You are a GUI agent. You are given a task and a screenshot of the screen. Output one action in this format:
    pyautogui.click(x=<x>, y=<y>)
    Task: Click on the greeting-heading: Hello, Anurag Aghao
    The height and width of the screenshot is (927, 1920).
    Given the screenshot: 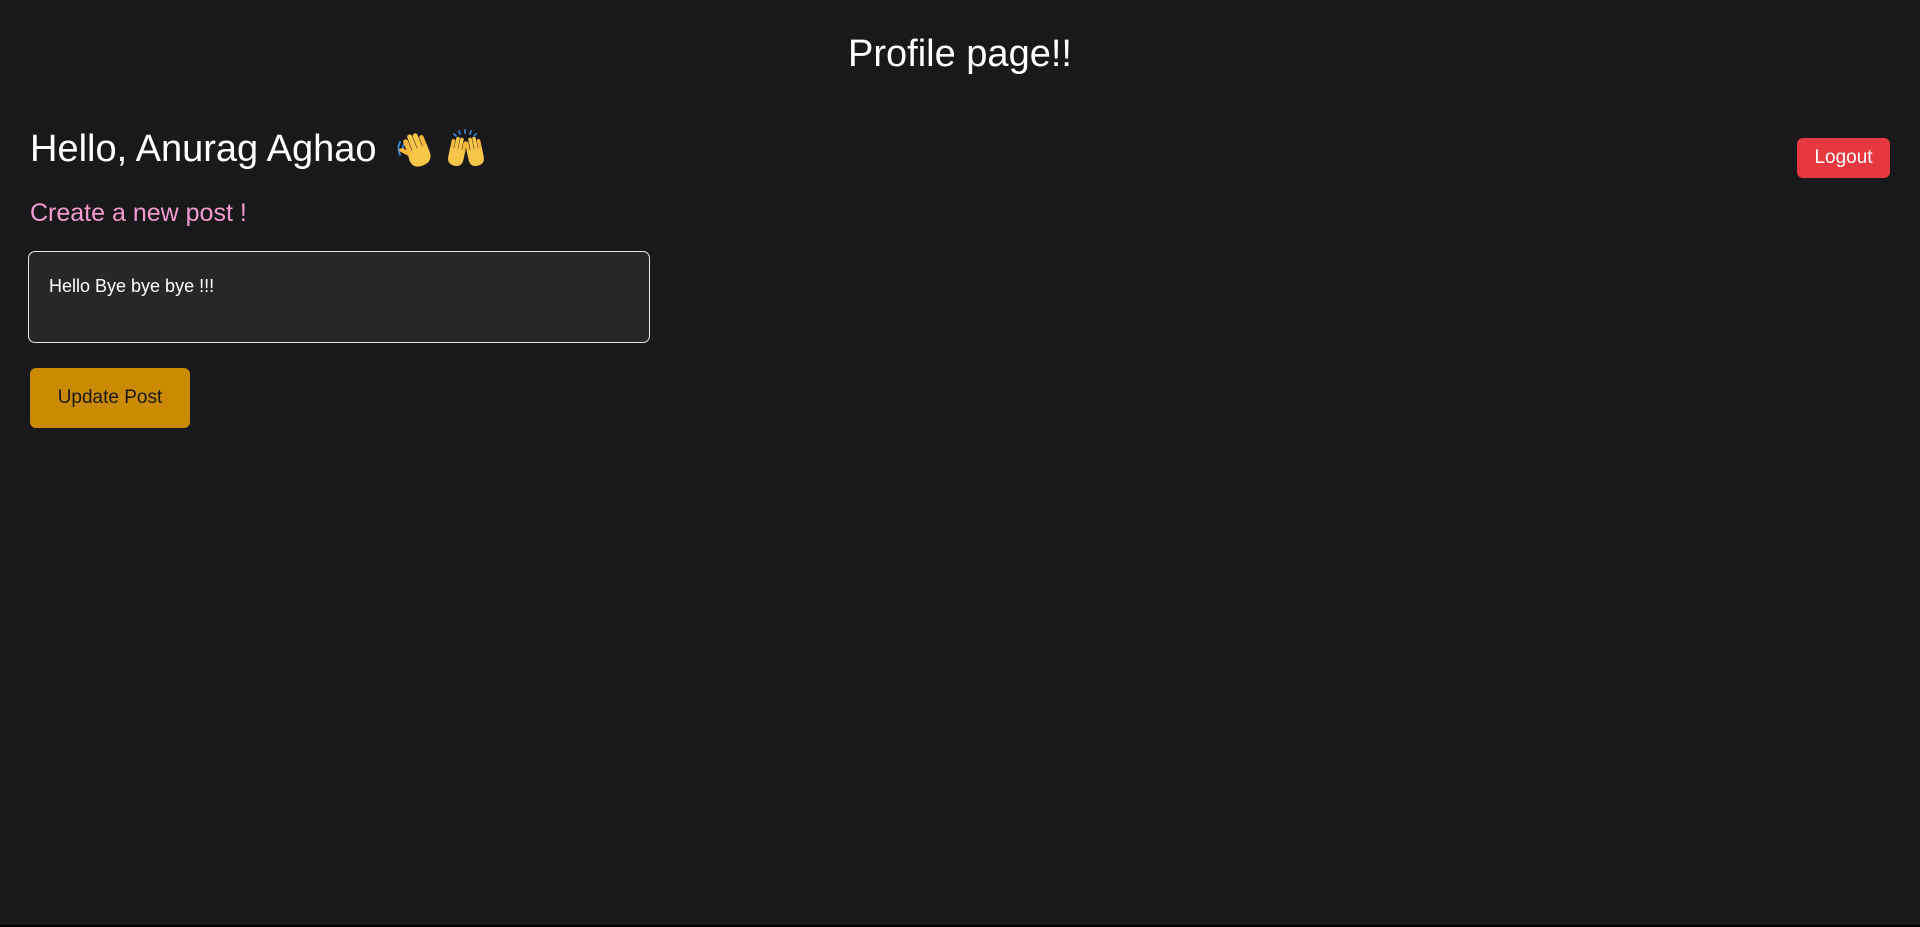 What is the action you would take?
    pyautogui.click(x=203, y=149)
    